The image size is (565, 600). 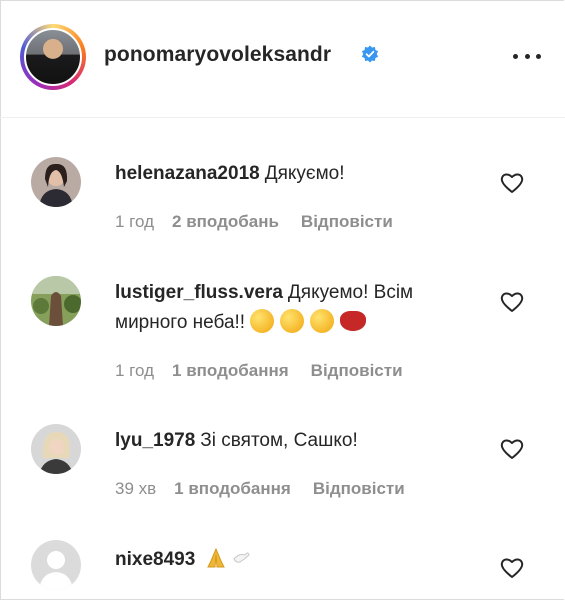 What do you see at coordinates (217, 55) in the screenshot?
I see `author-username: ponomaryovoleksandr` at bounding box center [217, 55].